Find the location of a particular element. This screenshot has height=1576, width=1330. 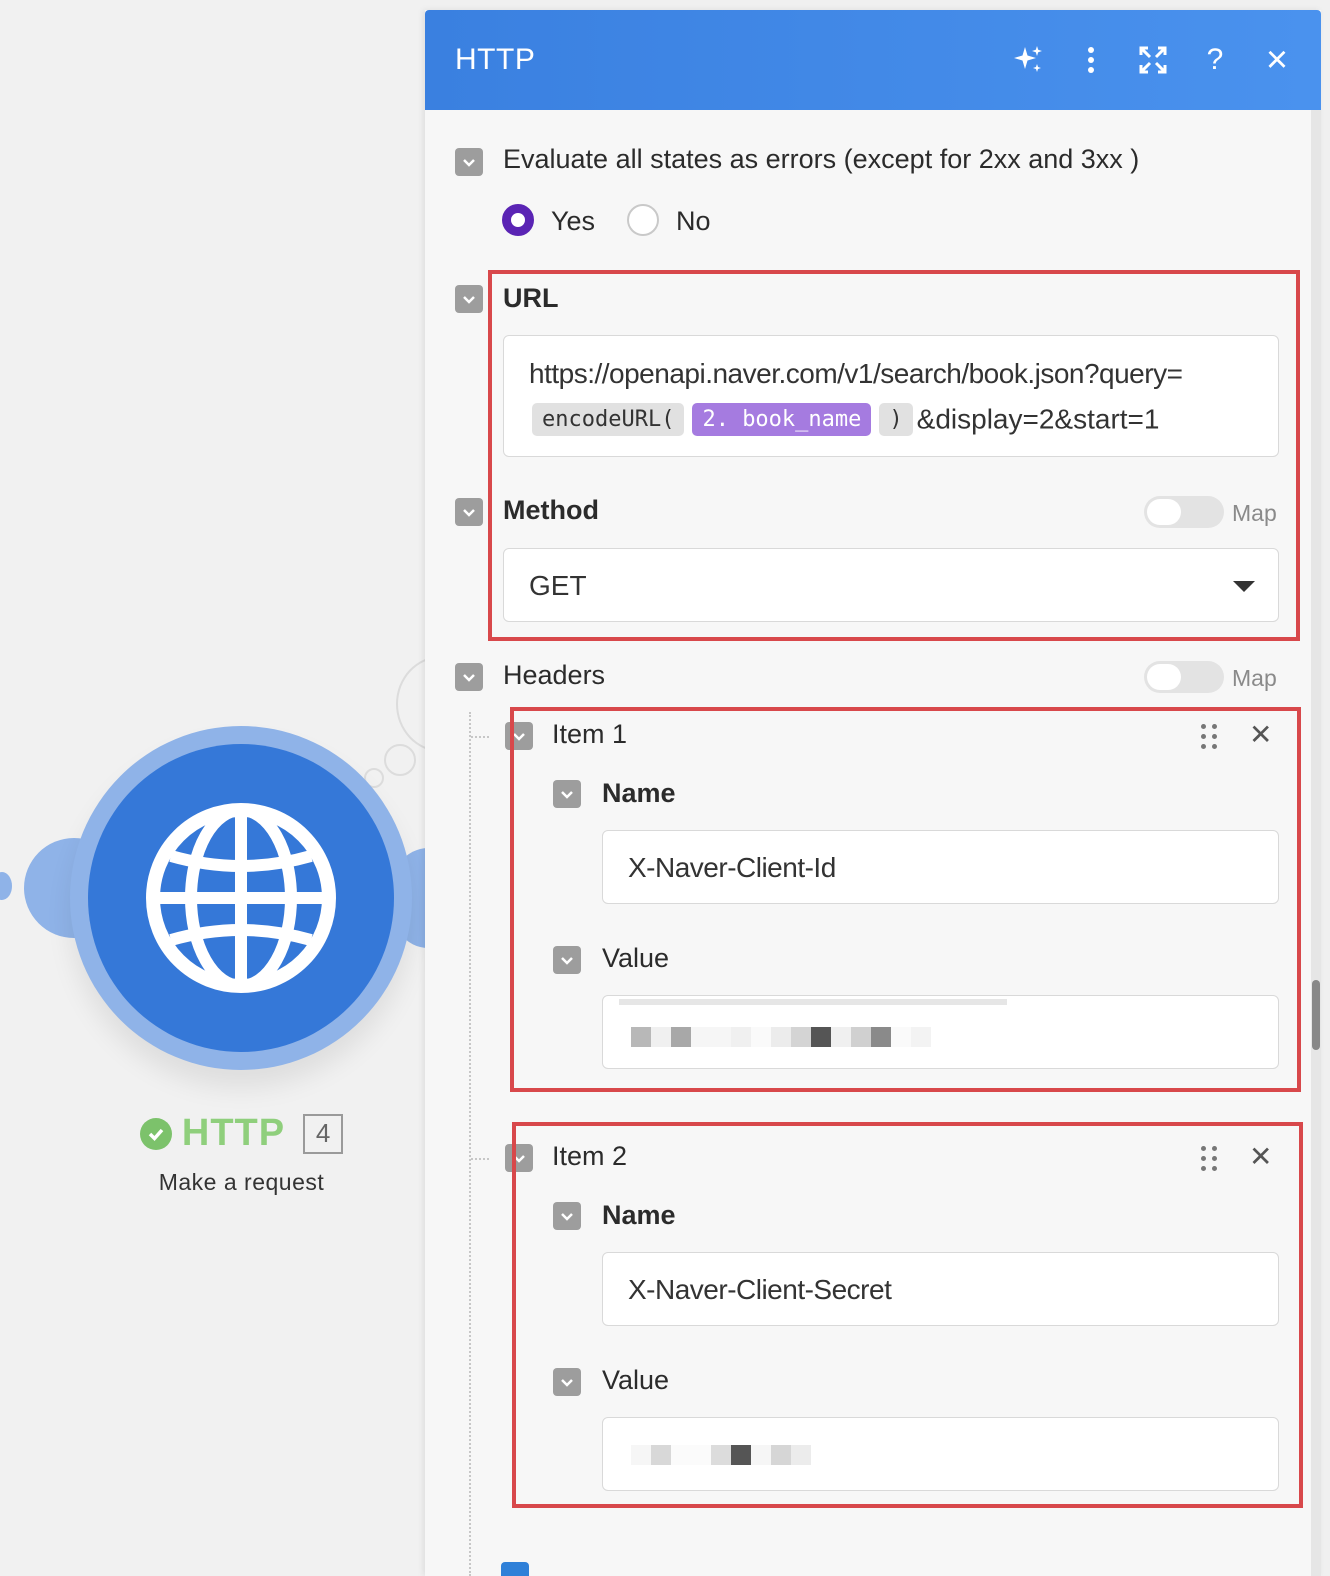

item-2-highlight is located at coordinates (907, 1315).